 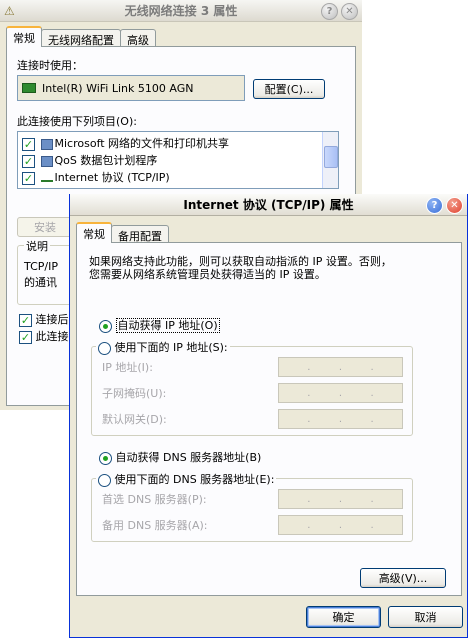 What do you see at coordinates (46, 178) in the screenshot?
I see `protocol-icon` at bounding box center [46, 178].